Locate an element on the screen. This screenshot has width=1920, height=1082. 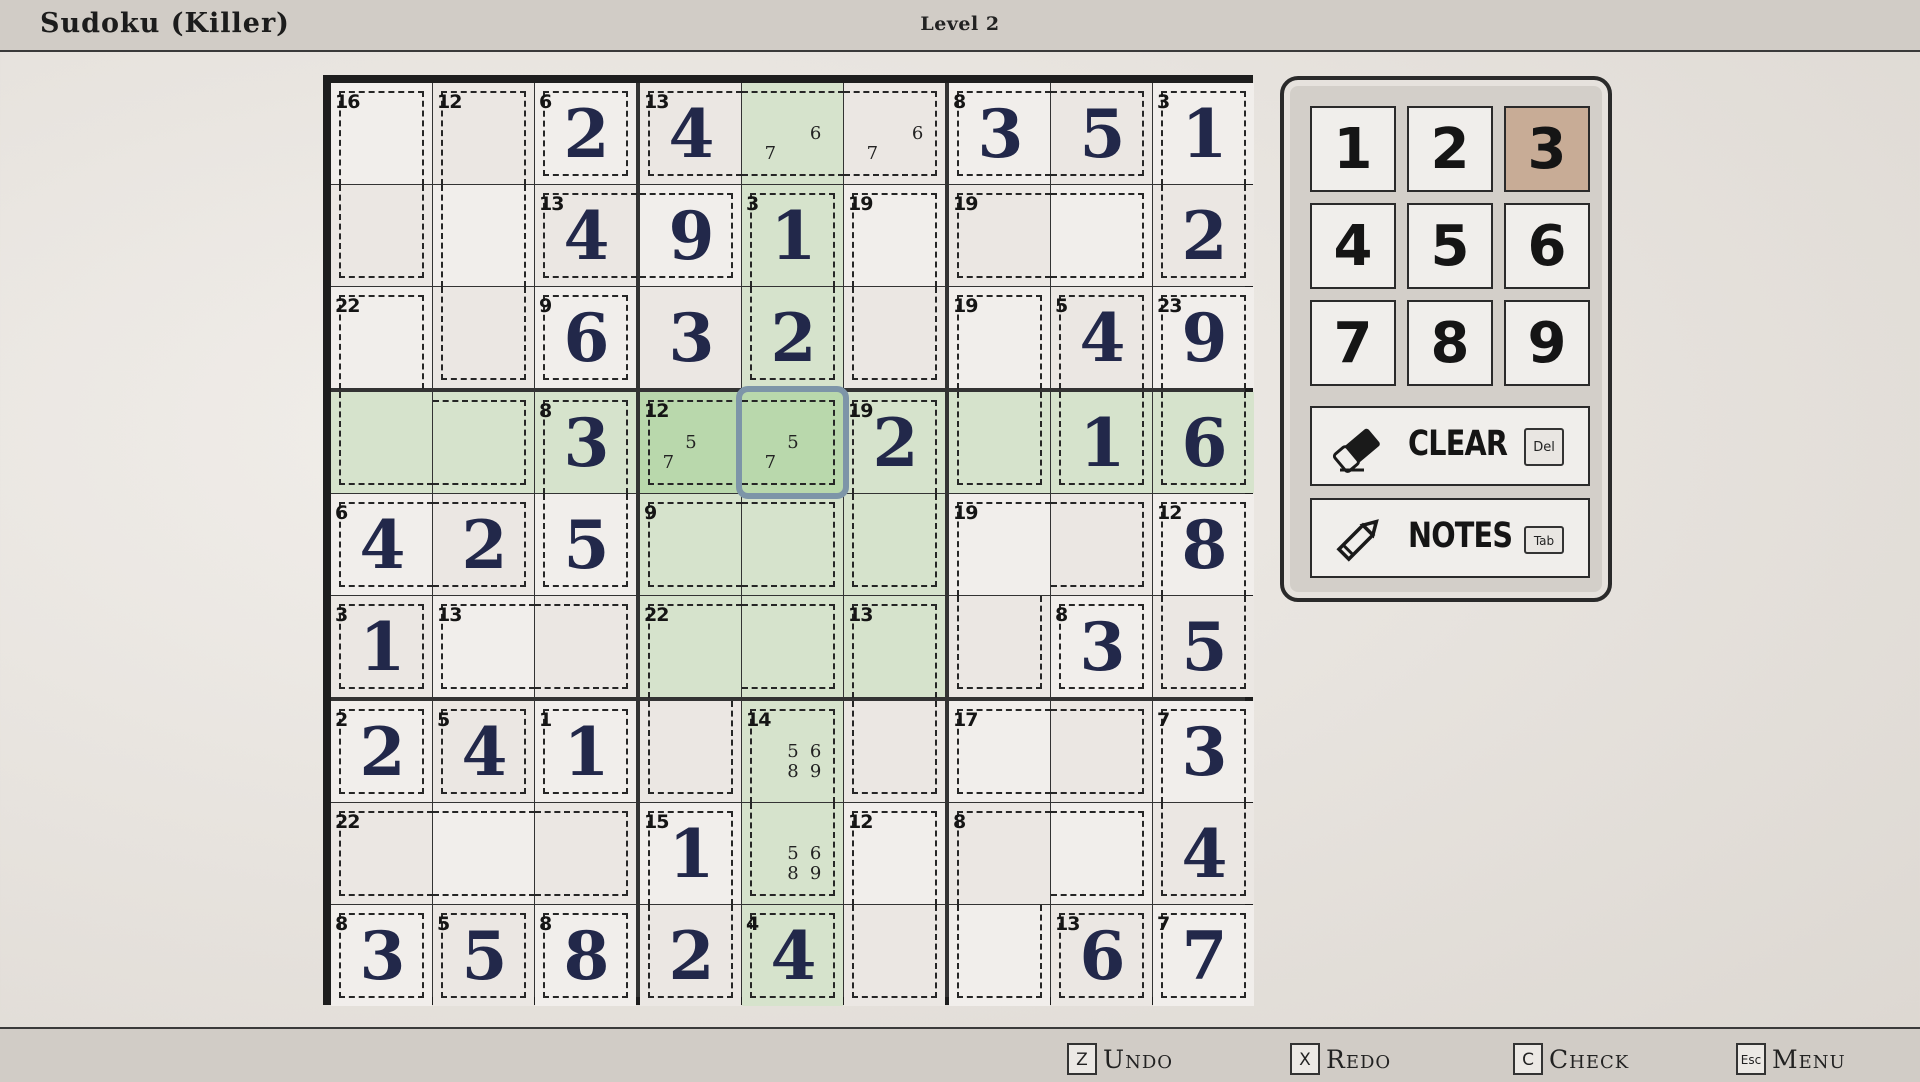
cell-r6c9: 5 is located at coordinates (1203, 646).